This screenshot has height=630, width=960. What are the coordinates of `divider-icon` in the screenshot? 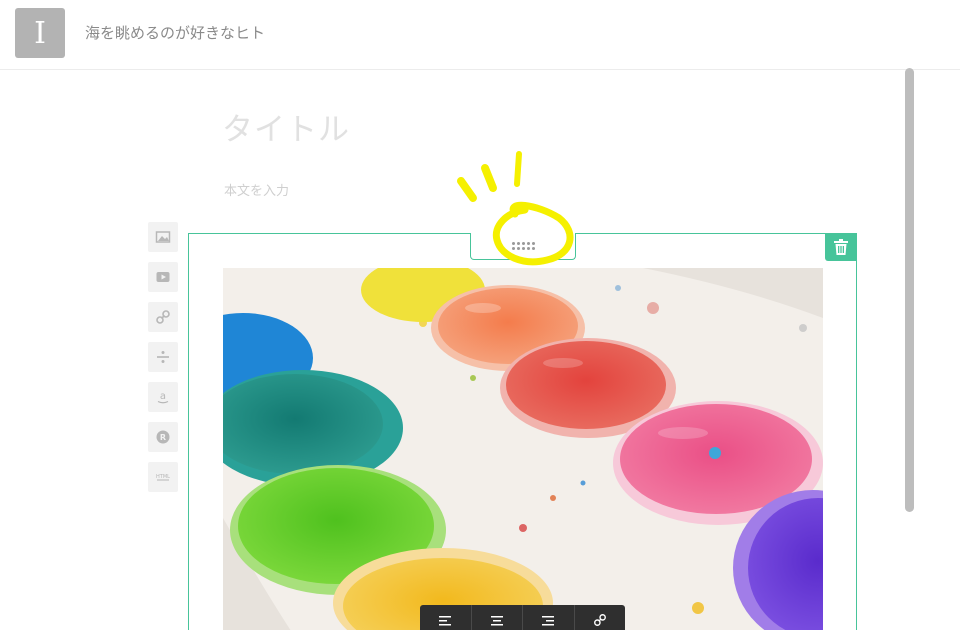 It's located at (163, 357).